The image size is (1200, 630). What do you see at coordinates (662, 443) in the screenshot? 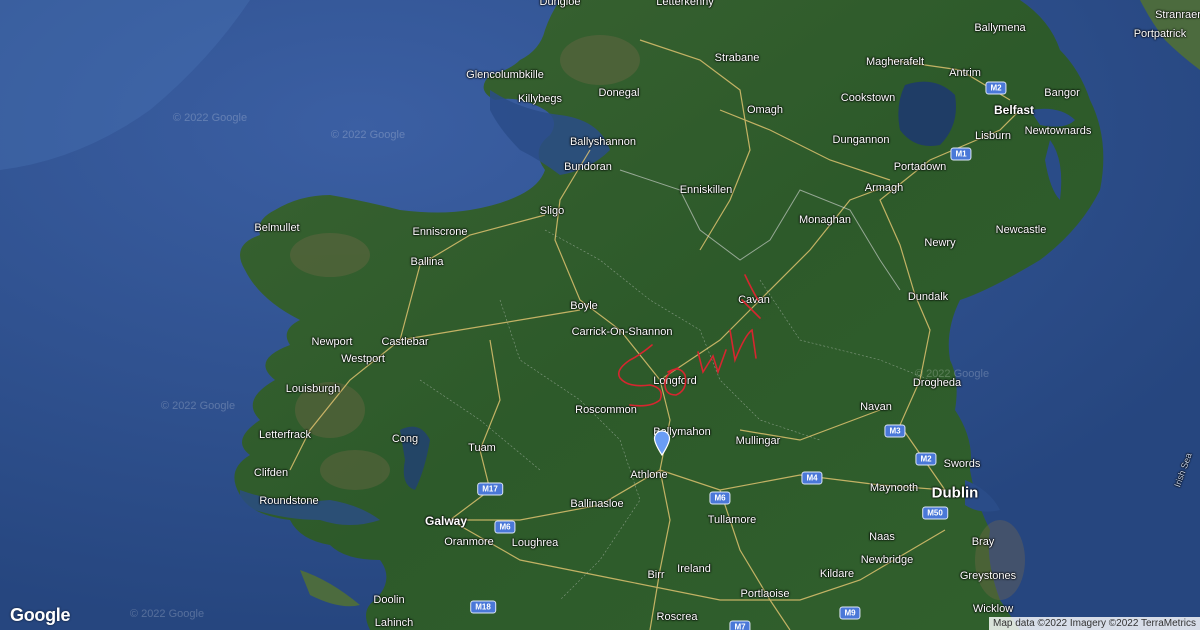
I see `location-pin-icon` at bounding box center [662, 443].